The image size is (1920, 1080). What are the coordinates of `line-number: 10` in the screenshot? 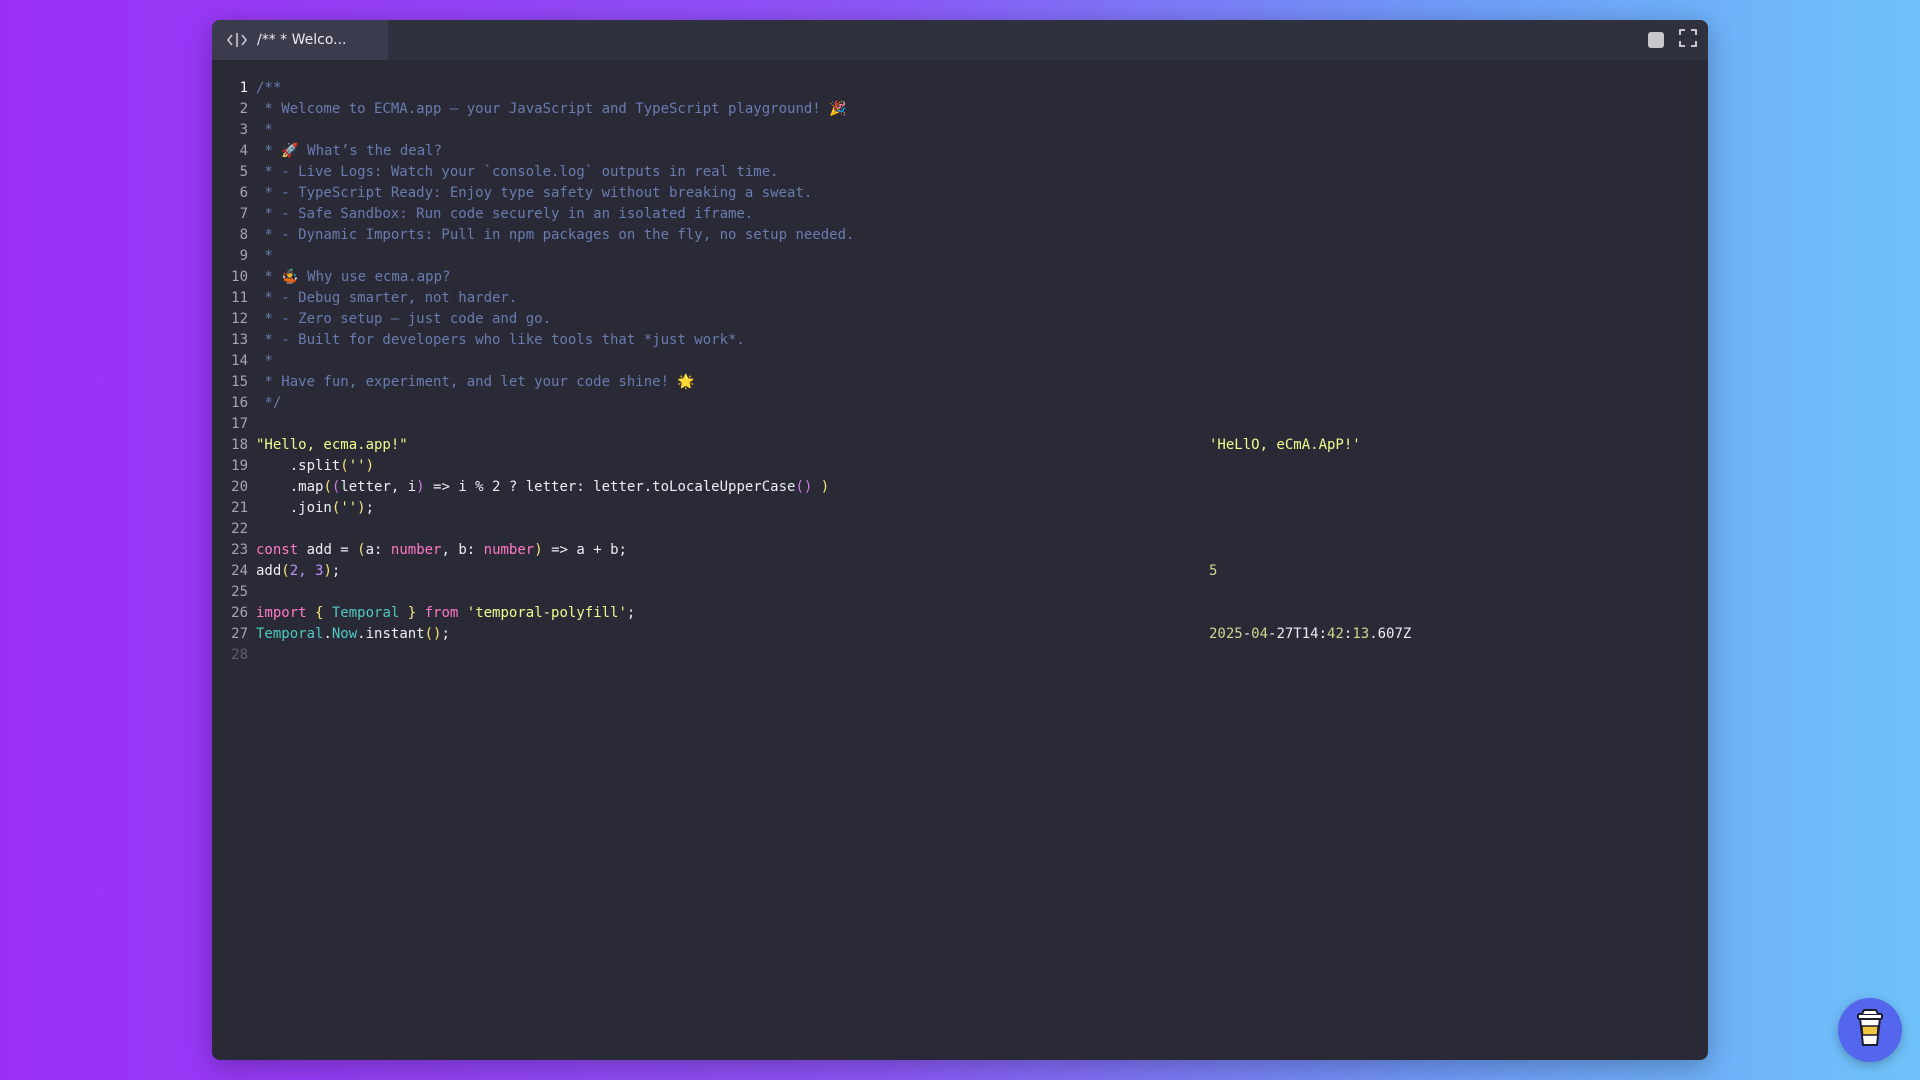 It's located at (239, 277).